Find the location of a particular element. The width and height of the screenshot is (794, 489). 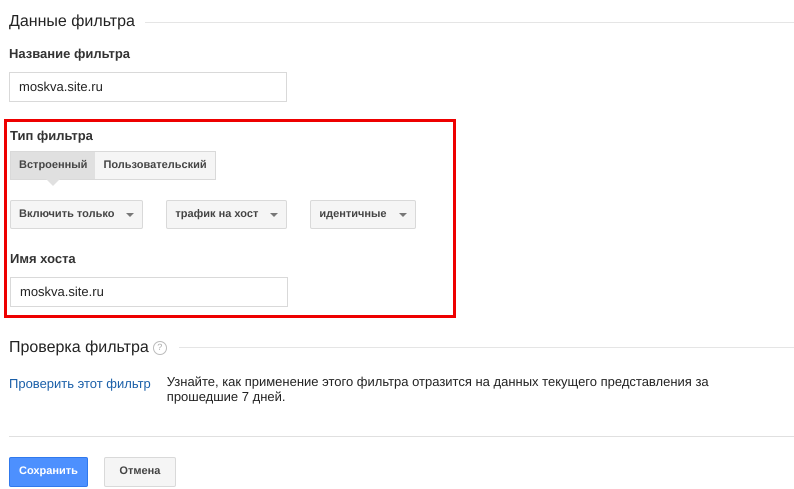

field-label: Название фильтра is located at coordinates (69, 54).